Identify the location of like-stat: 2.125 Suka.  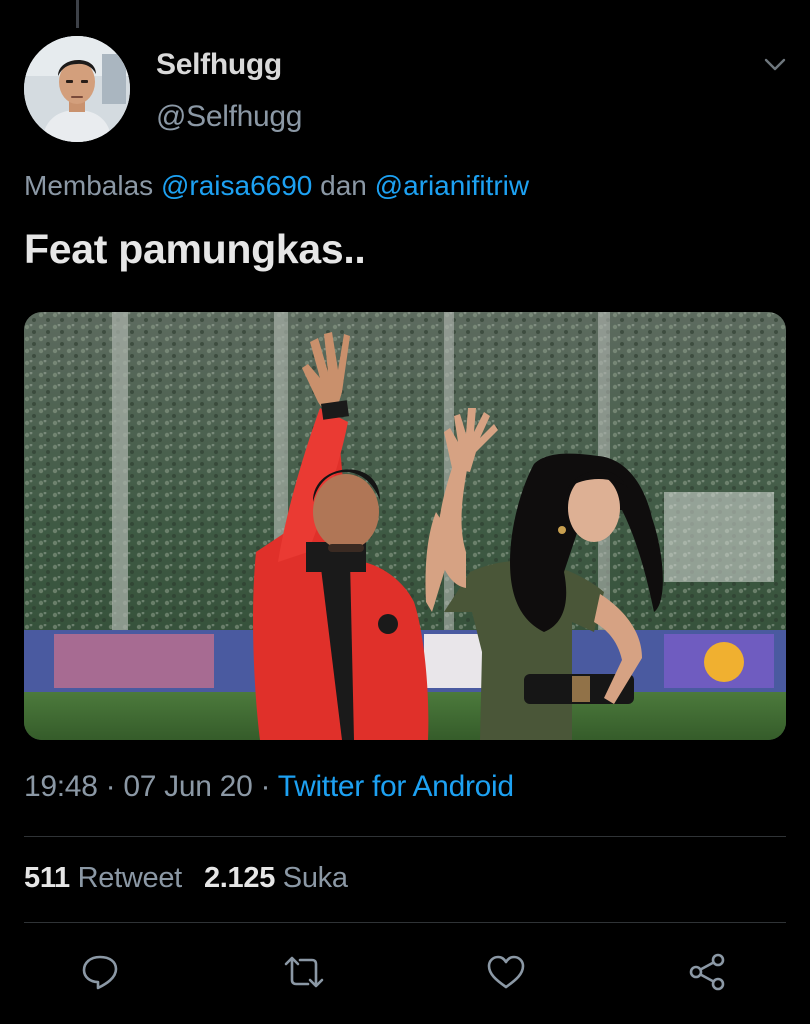
(276, 878).